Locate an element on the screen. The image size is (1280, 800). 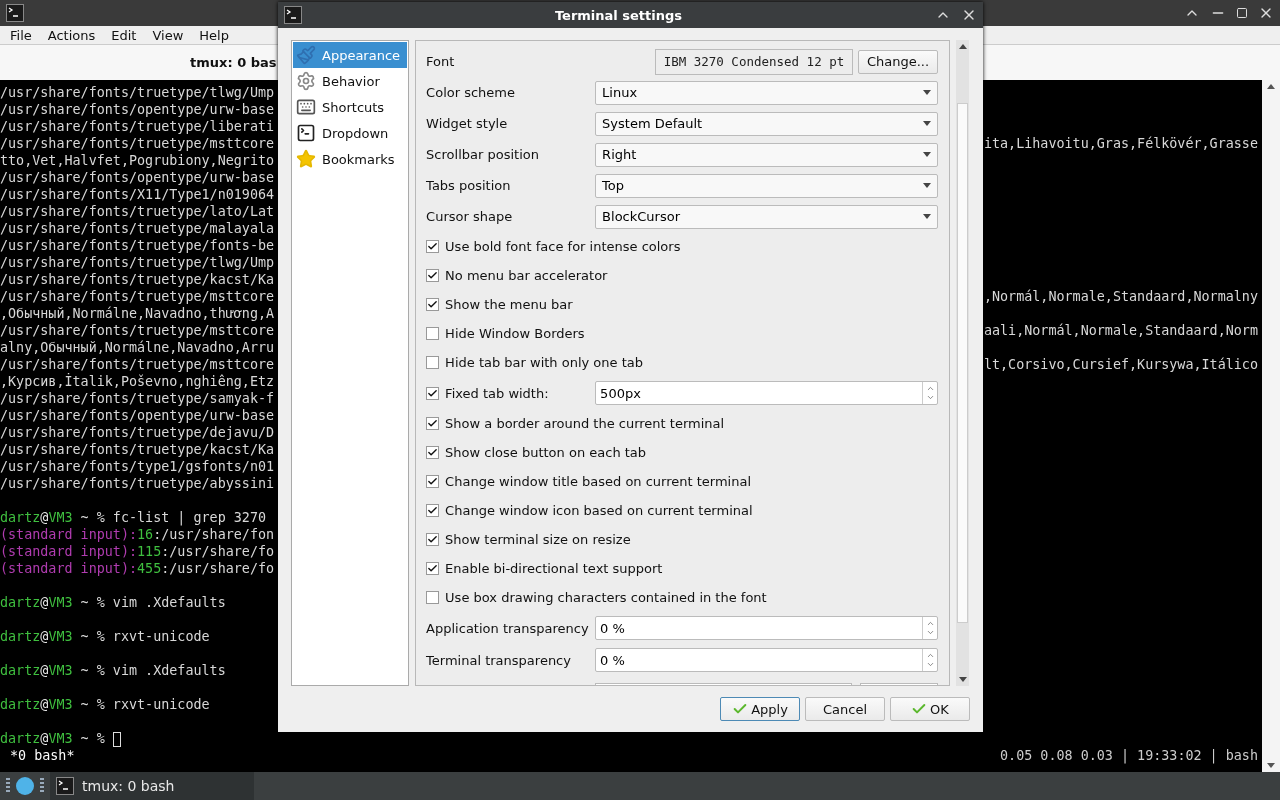
dropdown: BlockCursor is located at coordinates (767, 216).